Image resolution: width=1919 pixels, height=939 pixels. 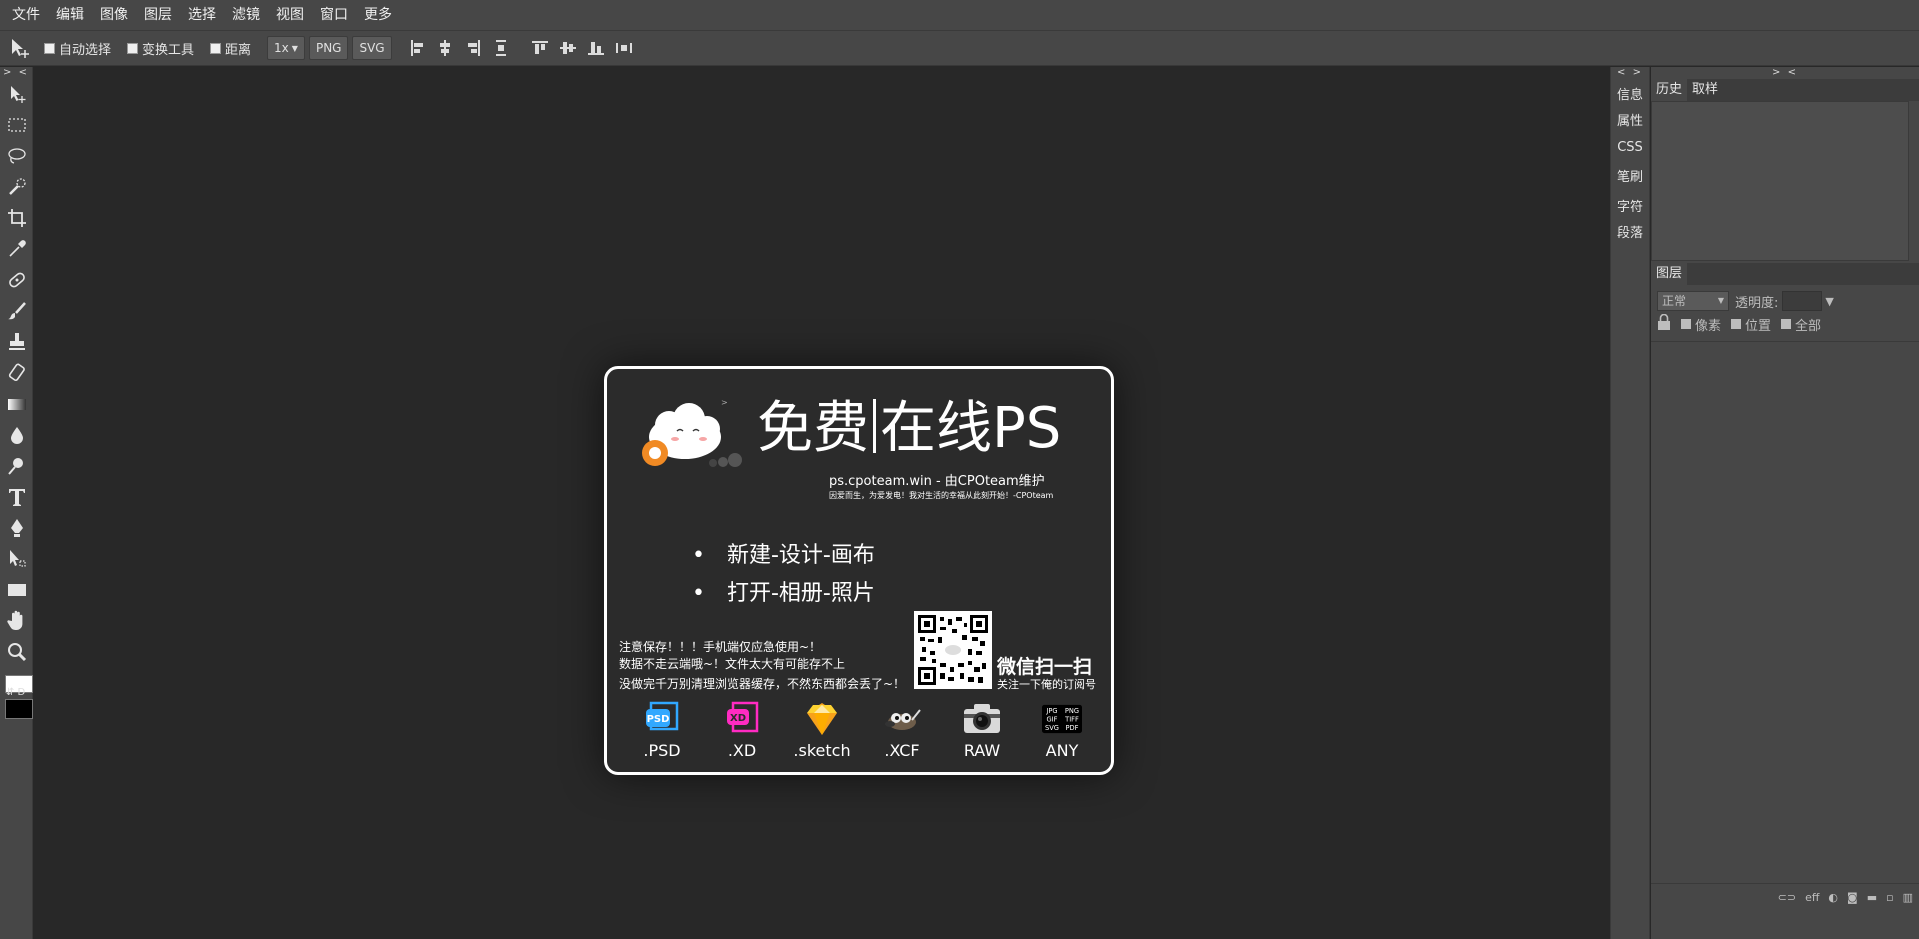 I want to click on text-tool-icon, so click(x=16, y=496).